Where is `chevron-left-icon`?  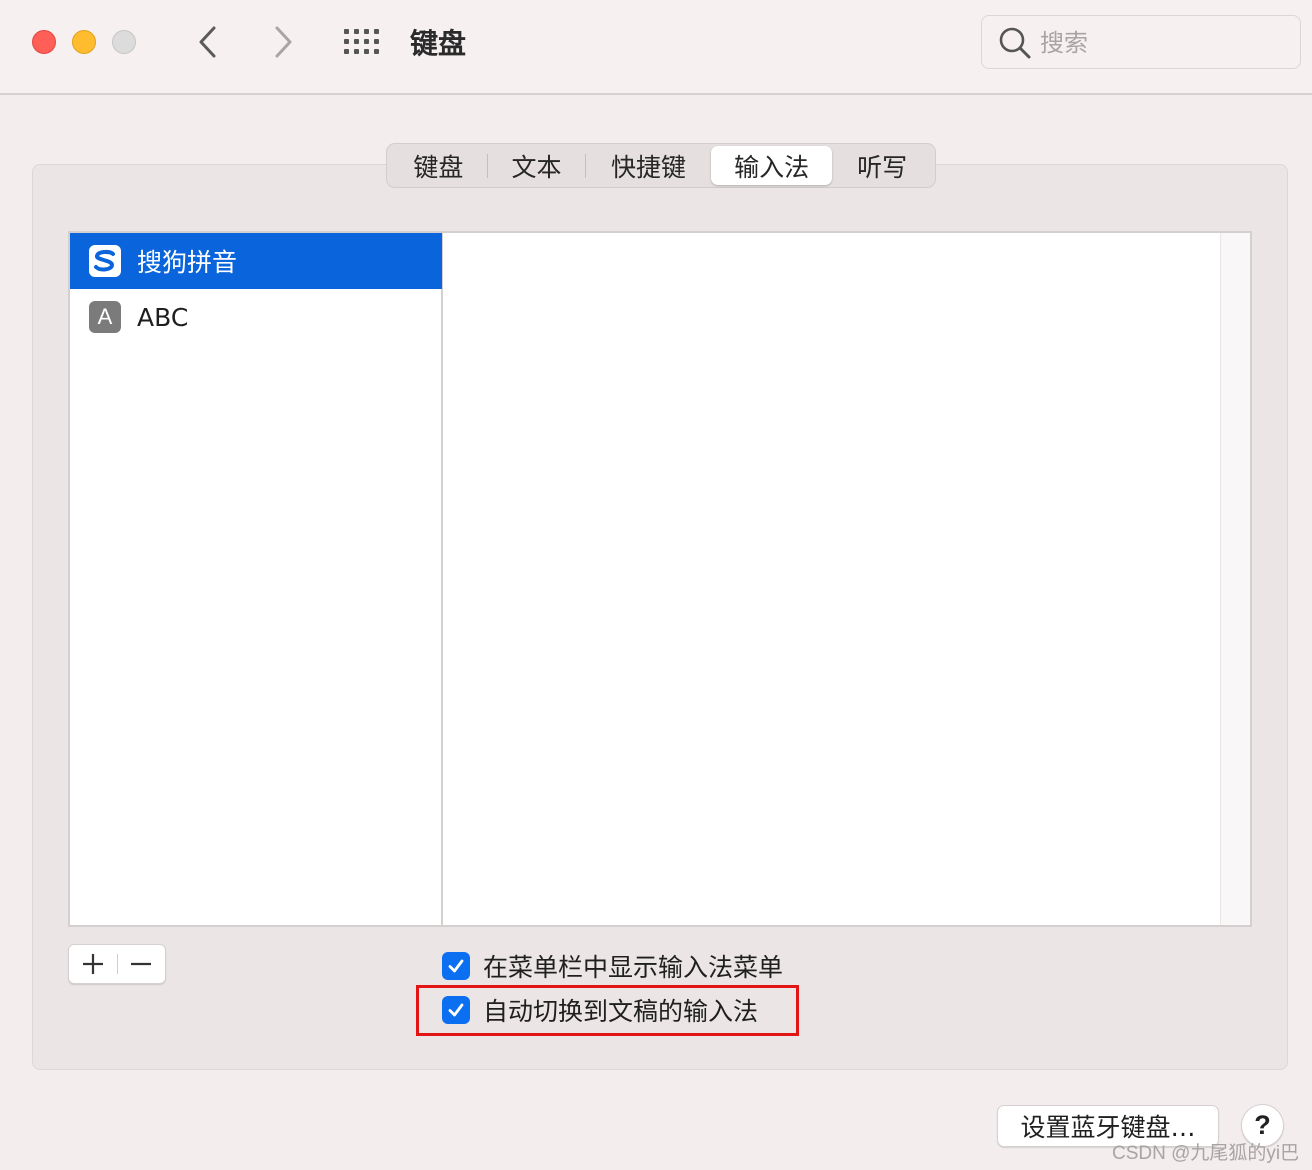
chevron-left-icon is located at coordinates (207, 42).